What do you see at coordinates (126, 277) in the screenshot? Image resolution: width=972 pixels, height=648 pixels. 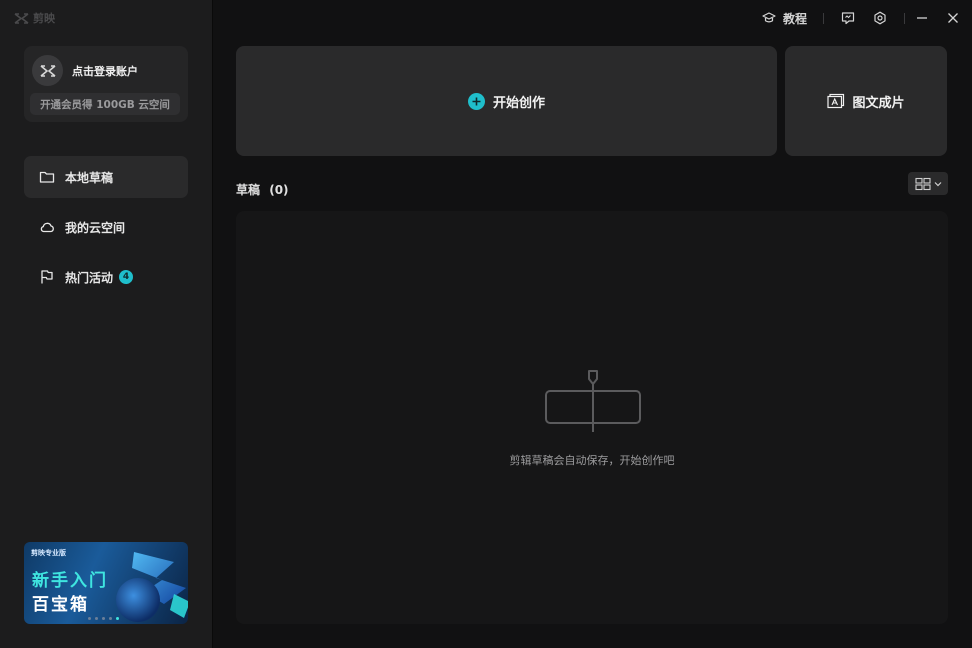 I see `notification-badge: 4` at bounding box center [126, 277].